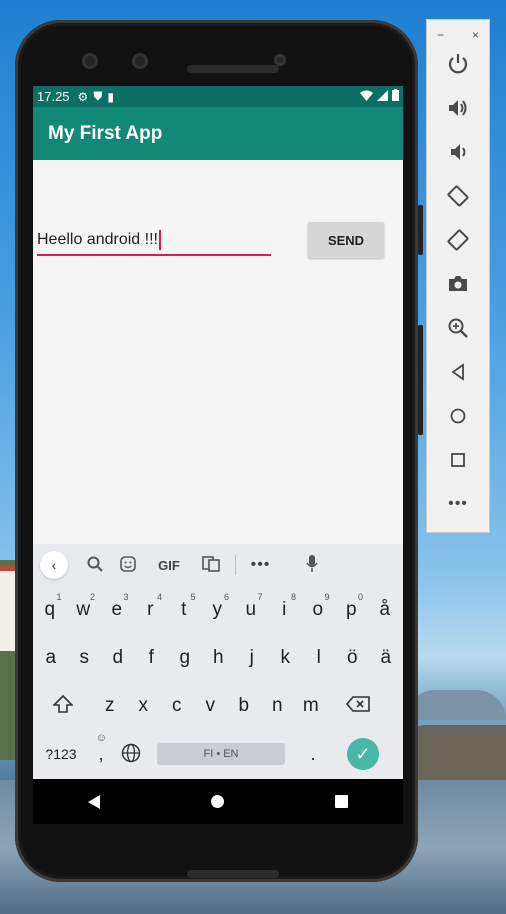 The image size is (506, 914). I want to click on key-o: o9, so click(318, 606).